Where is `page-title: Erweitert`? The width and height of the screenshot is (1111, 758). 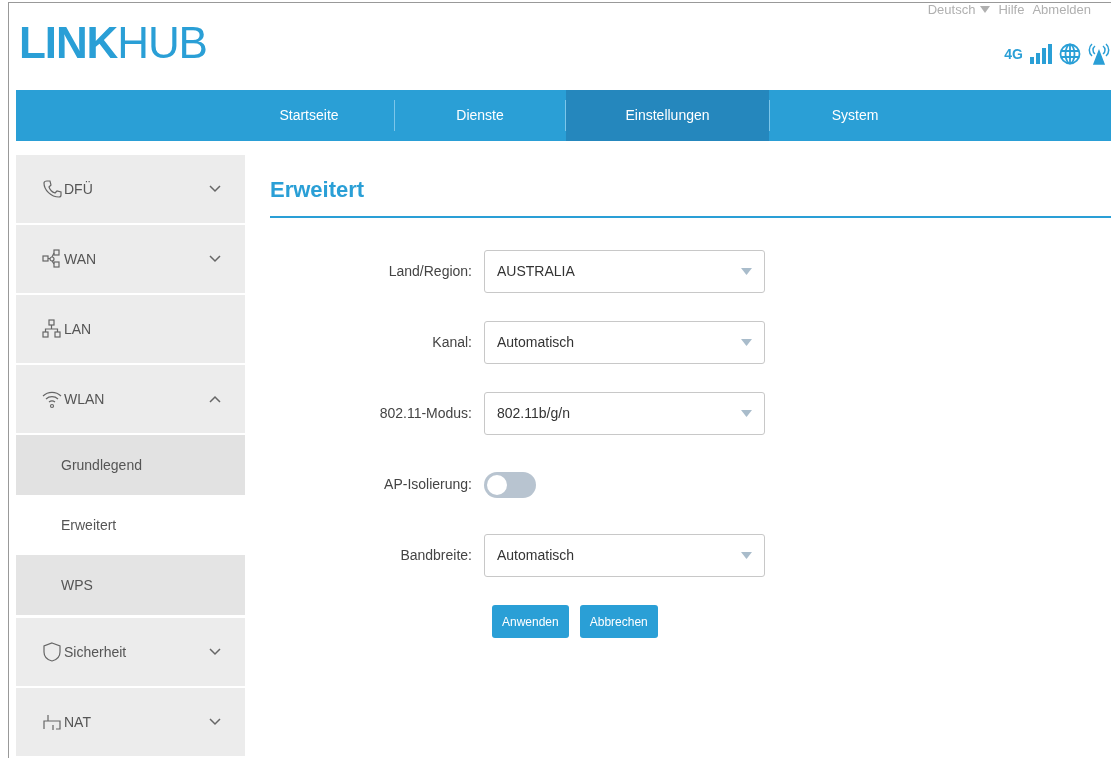
page-title: Erweitert is located at coordinates (690, 195).